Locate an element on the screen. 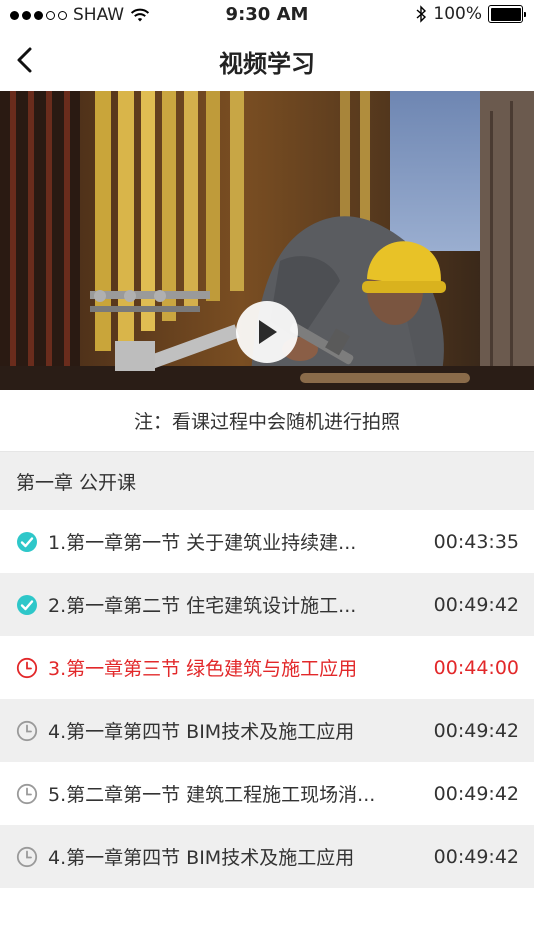 The height and width of the screenshot is (950, 534). lesson-row: 2.第一章第二节 住宅建筑设计施工... 00:49:42 is located at coordinates (267, 604).